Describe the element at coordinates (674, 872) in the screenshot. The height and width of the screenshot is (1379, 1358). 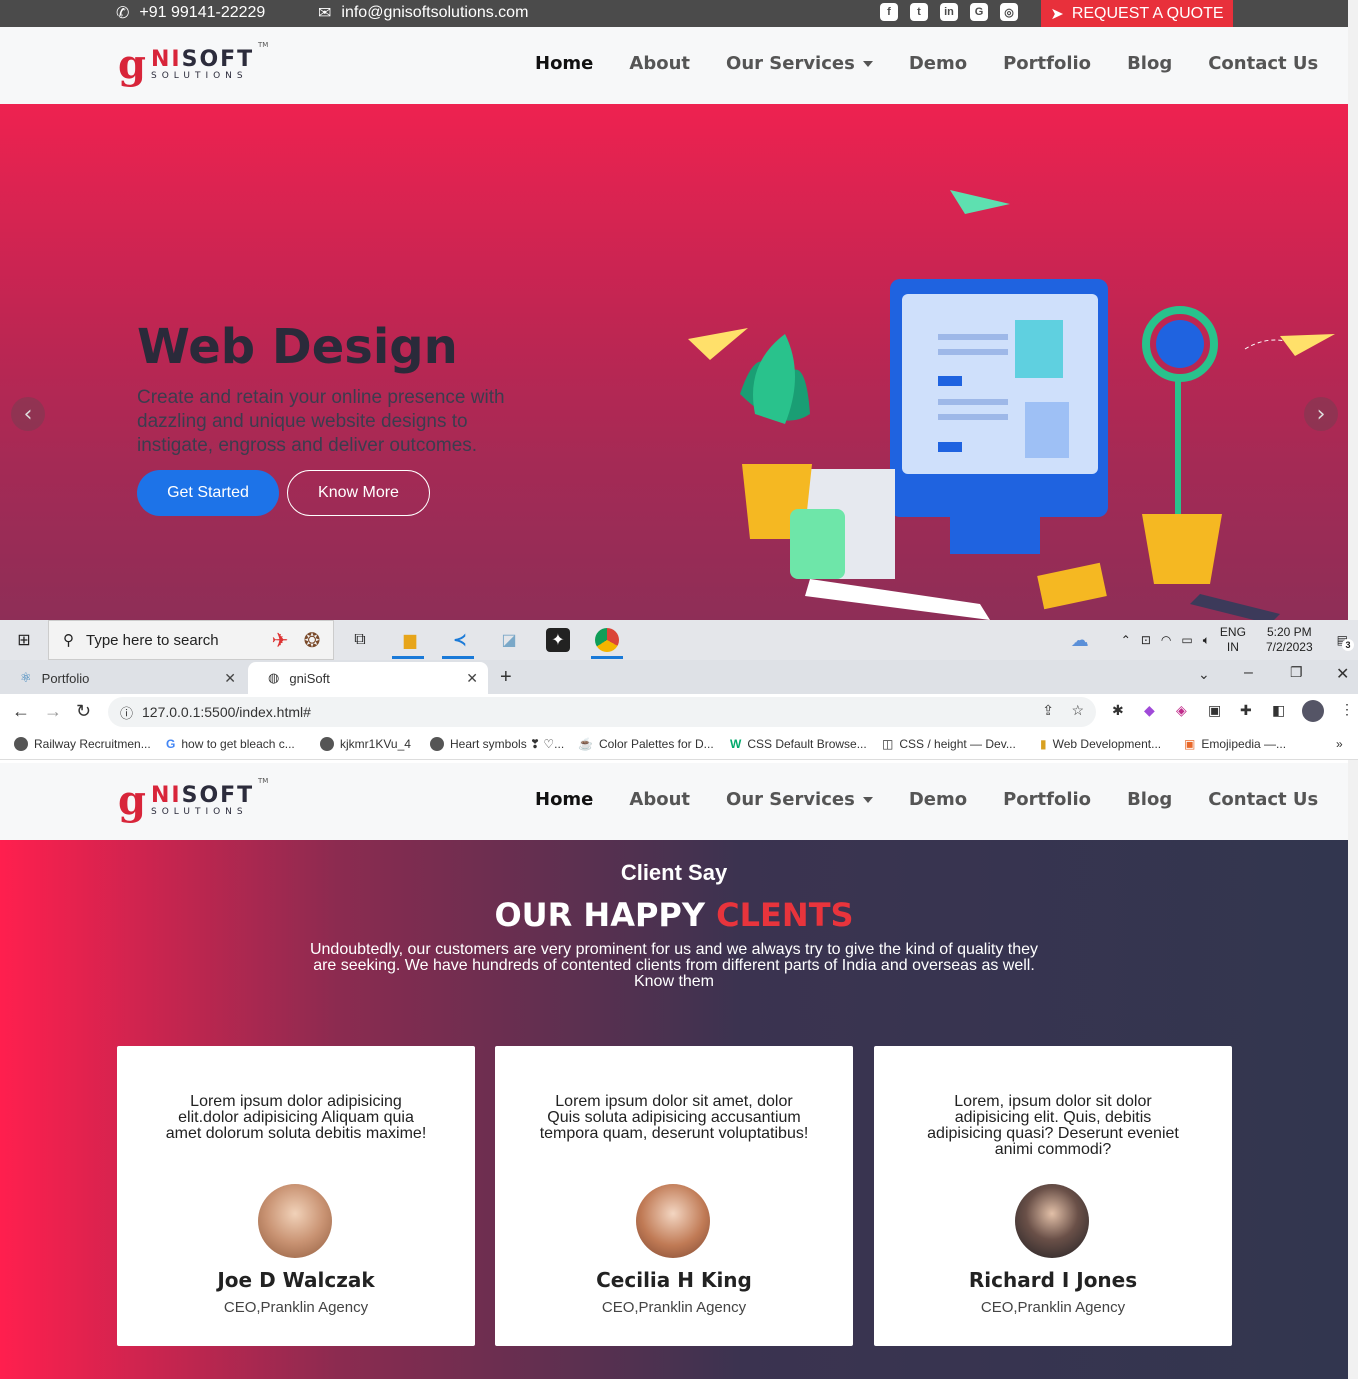
I see `section-subtitle: Client Say` at that location.